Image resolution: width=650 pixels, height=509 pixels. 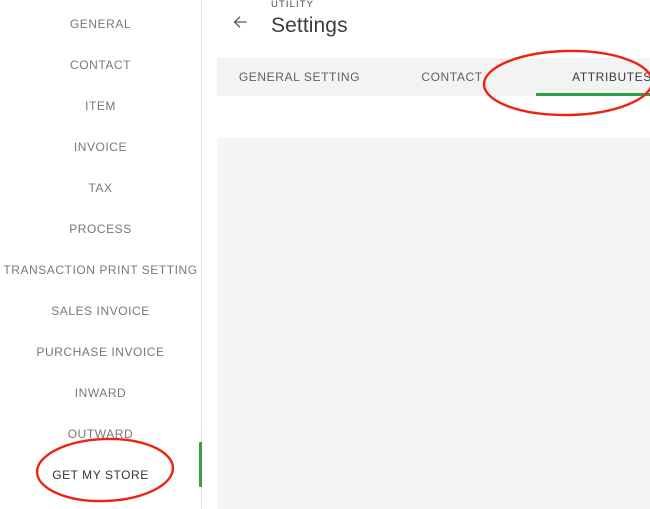 I want to click on back-button, so click(x=240, y=22).